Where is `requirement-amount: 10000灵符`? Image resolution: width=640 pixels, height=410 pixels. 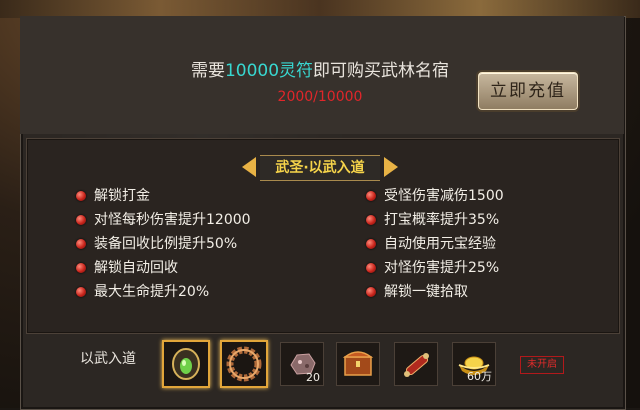 requirement-amount: 10000灵符 is located at coordinates (269, 71).